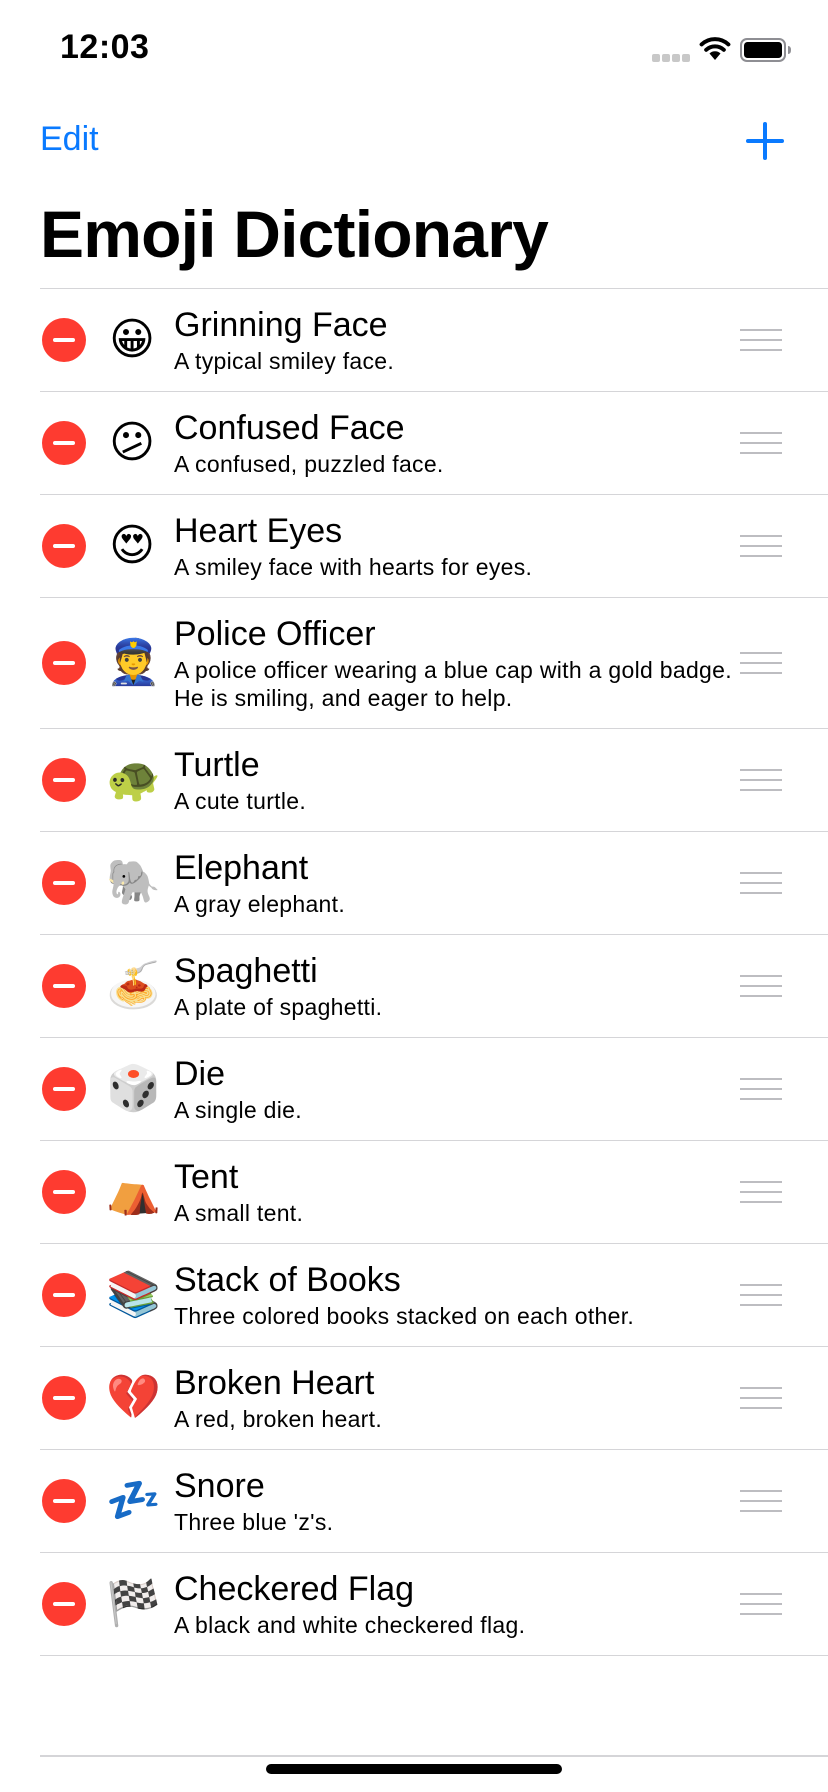 The image size is (828, 1792). Describe the element at coordinates (434, 1756) in the screenshot. I see `bottom-separator` at that location.